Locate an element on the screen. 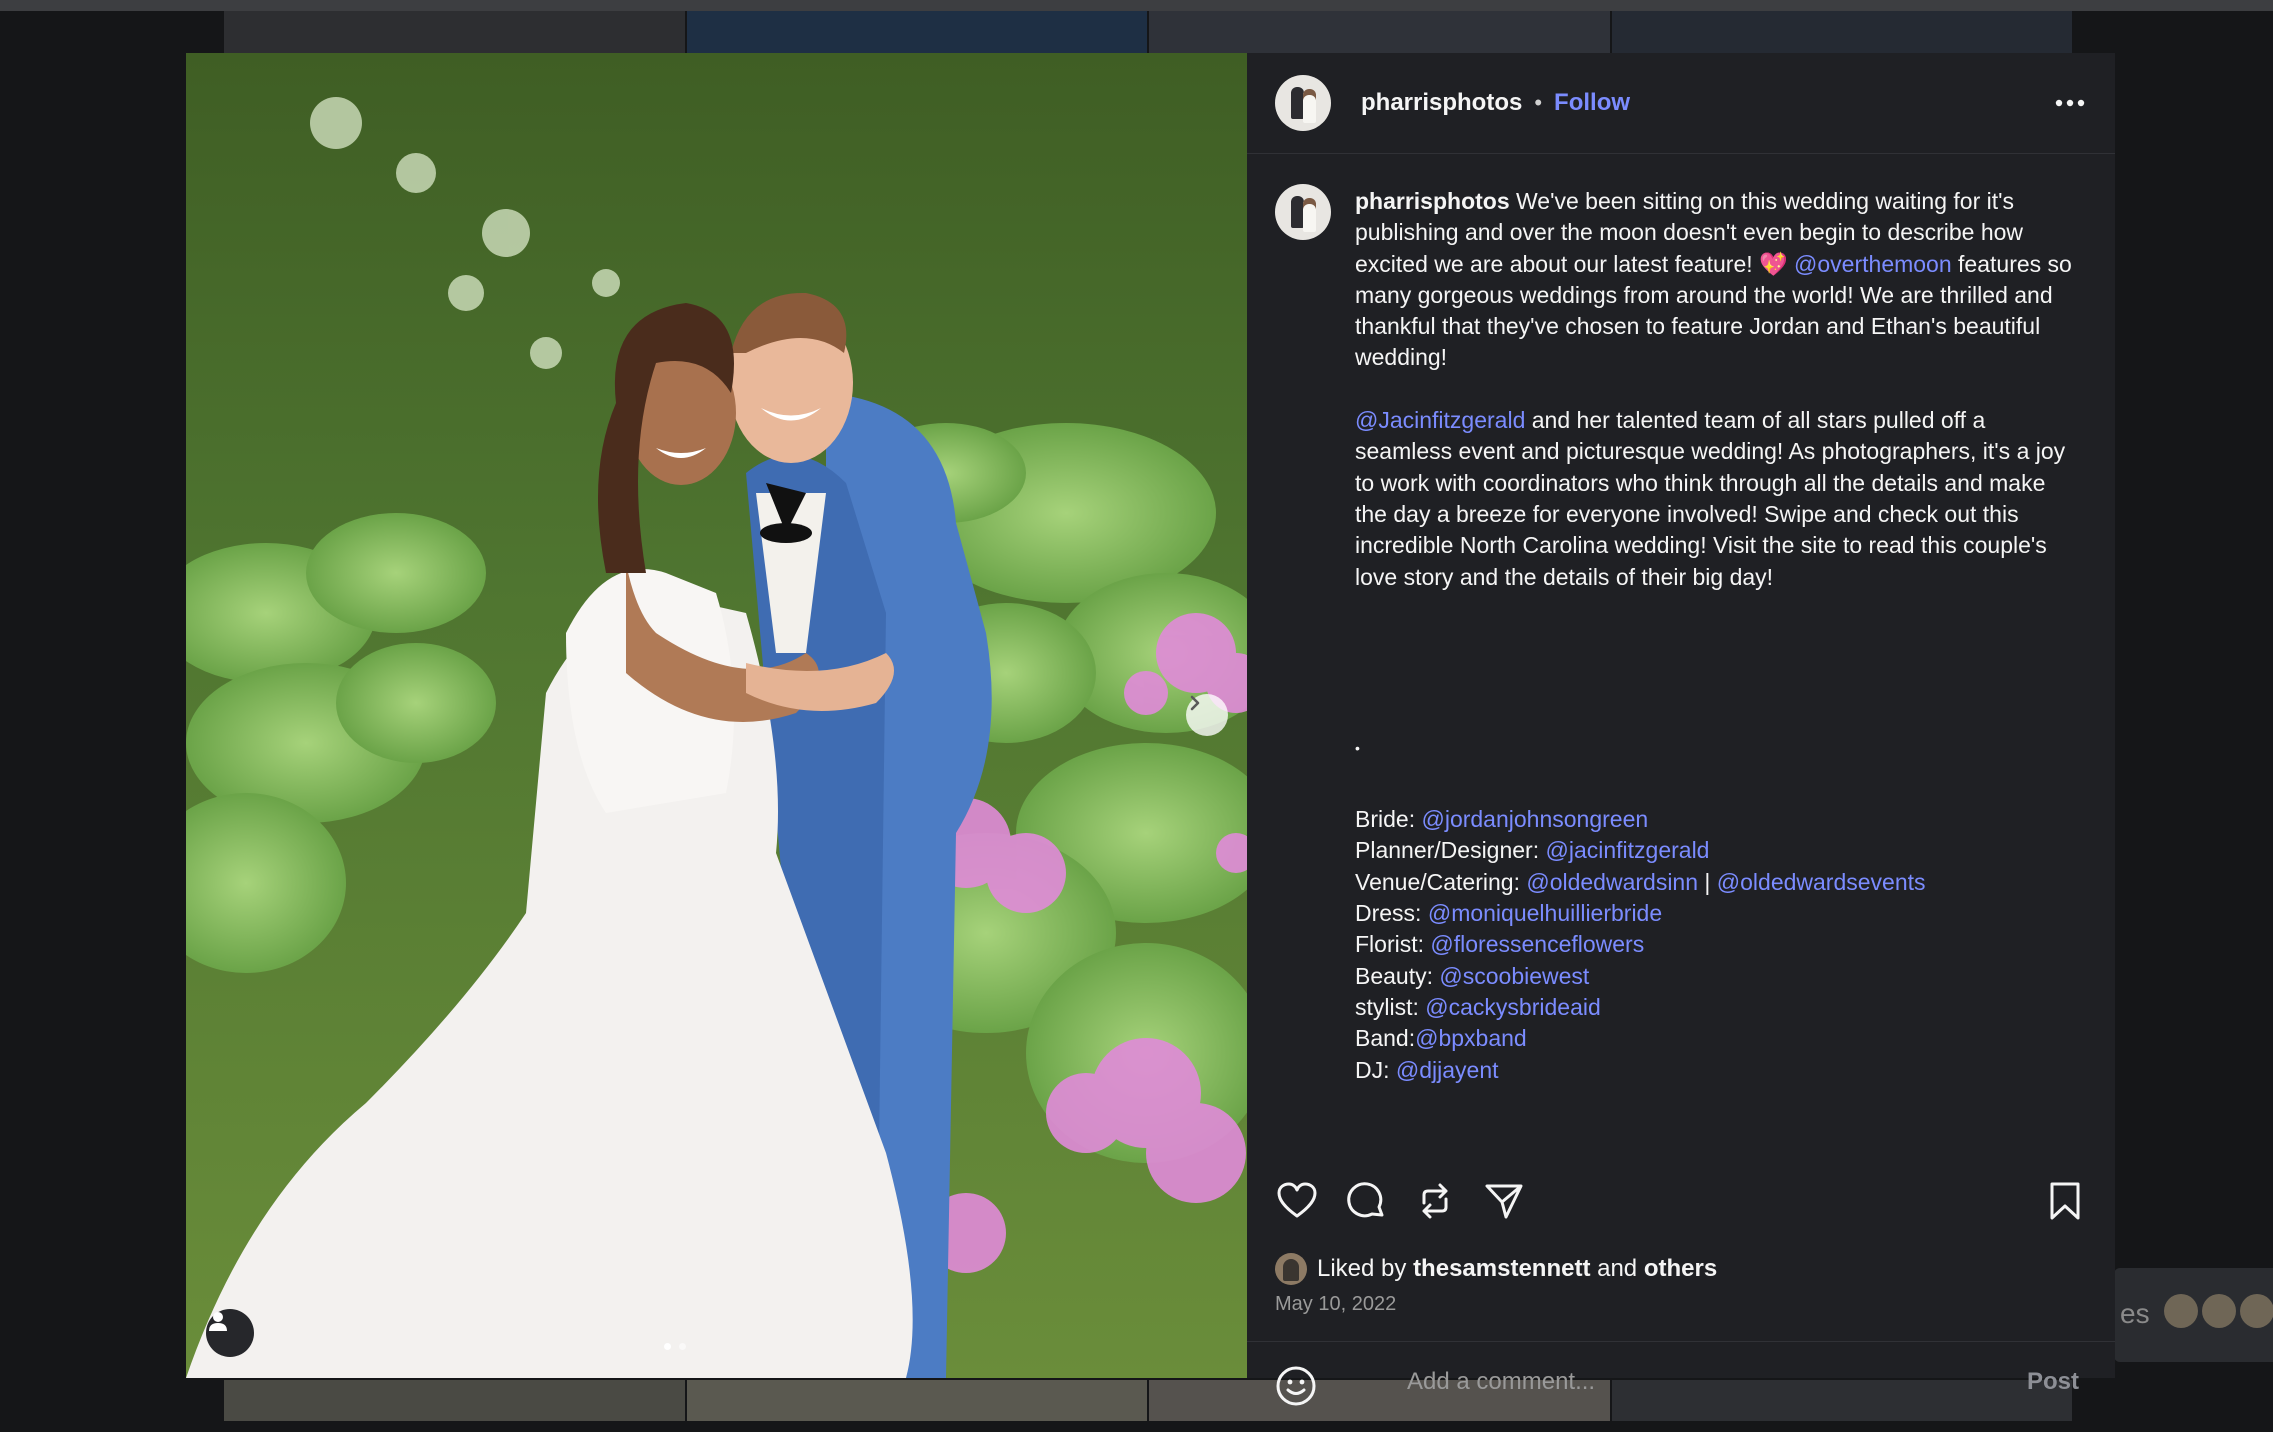 The image size is (2273, 1432). repost-button is located at coordinates (1435, 1201).